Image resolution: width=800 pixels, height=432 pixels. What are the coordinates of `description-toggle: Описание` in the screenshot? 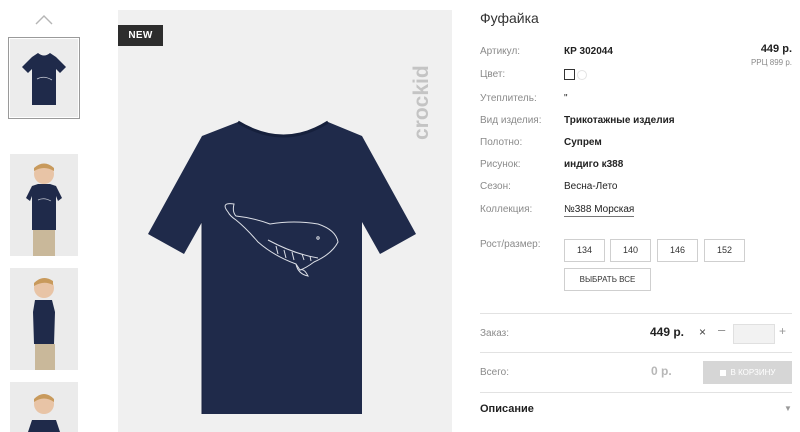 It's located at (507, 409).